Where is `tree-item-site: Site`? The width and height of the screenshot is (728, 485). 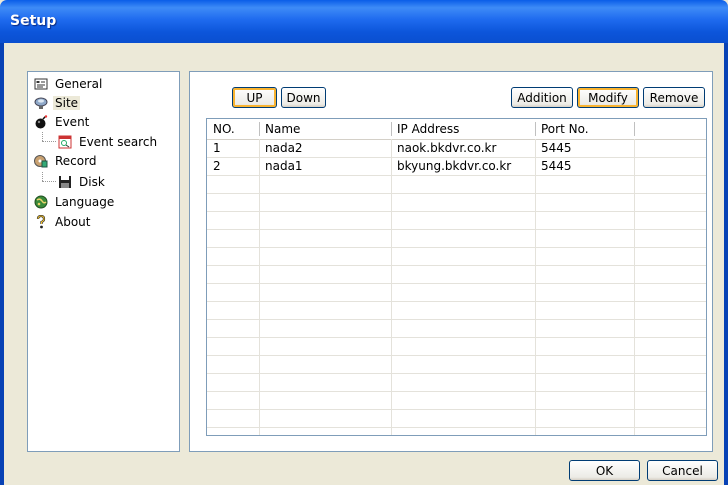 tree-item-site: Site is located at coordinates (57, 103).